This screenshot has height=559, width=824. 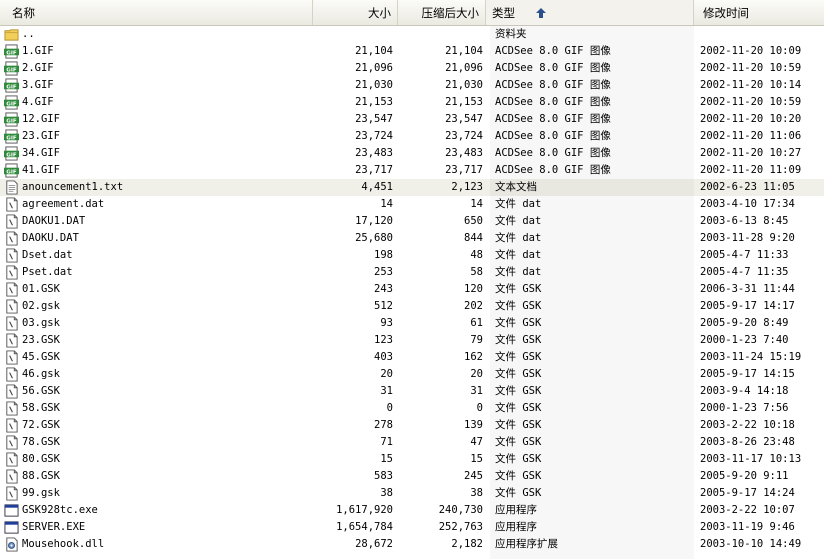 What do you see at coordinates (383, 340) in the screenshot?
I see `file-size: 123` at bounding box center [383, 340].